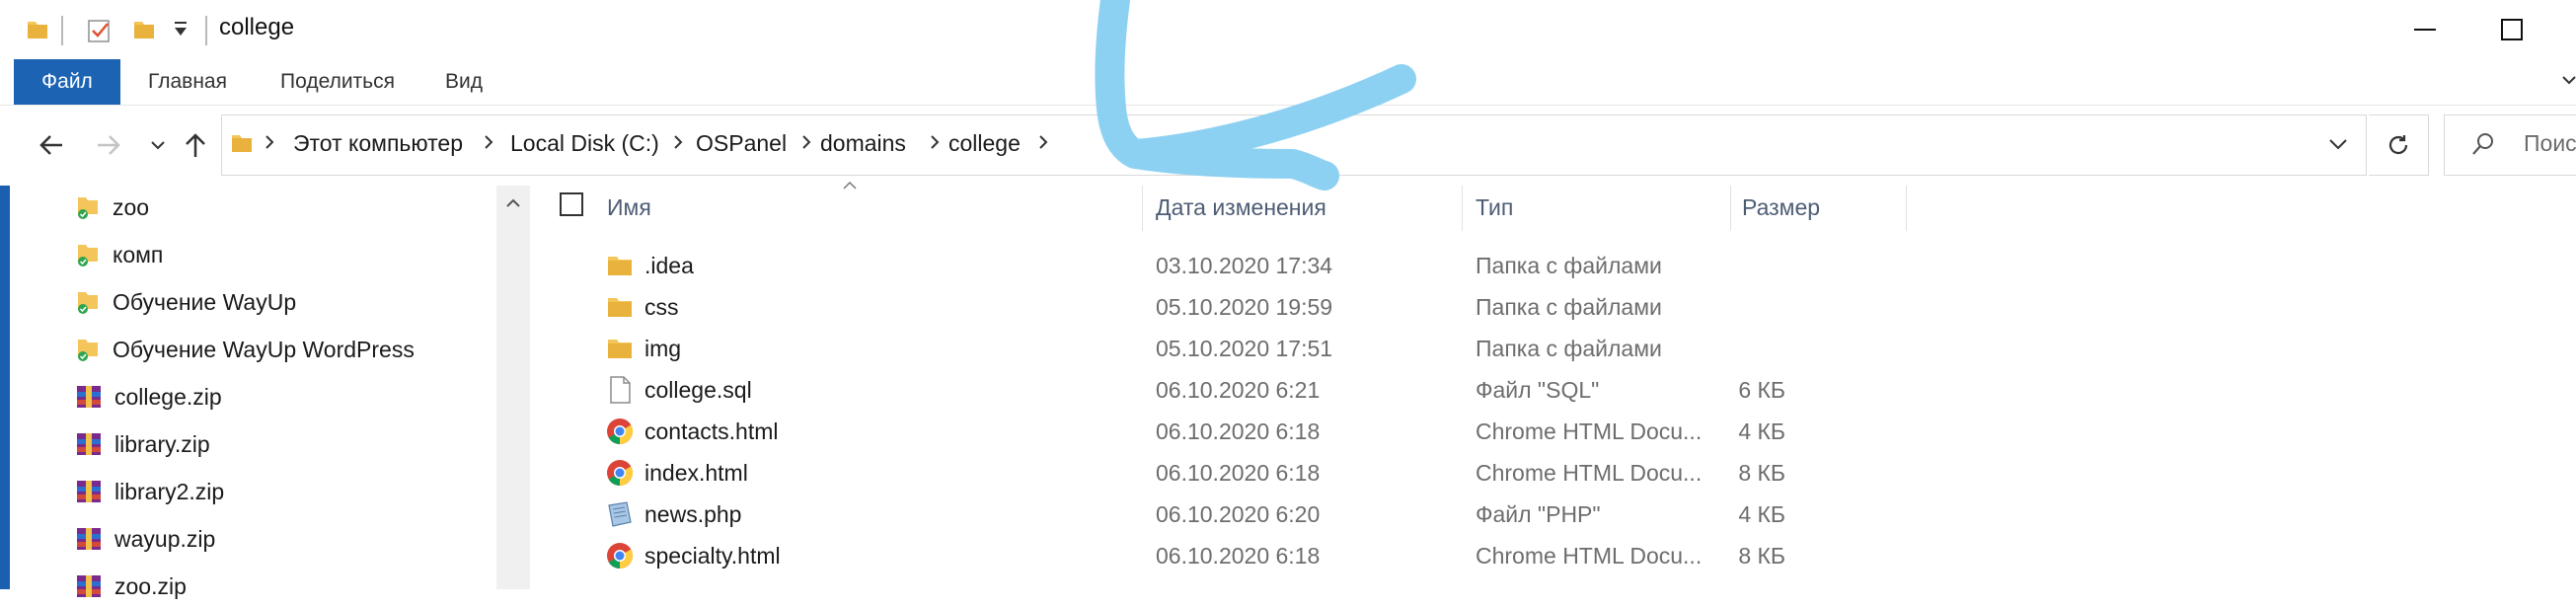  I want to click on file-name: .idea, so click(669, 265).